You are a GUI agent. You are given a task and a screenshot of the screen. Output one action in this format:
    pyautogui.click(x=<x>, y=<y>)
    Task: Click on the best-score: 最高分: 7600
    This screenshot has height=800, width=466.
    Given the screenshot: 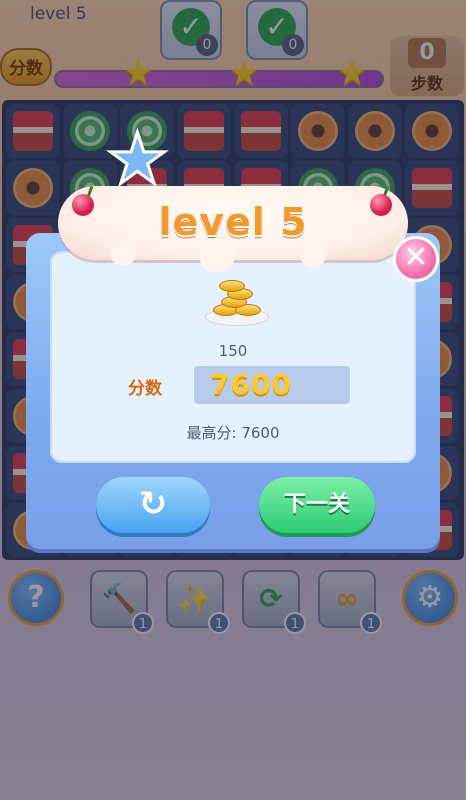 What is the action you would take?
    pyautogui.click(x=233, y=433)
    